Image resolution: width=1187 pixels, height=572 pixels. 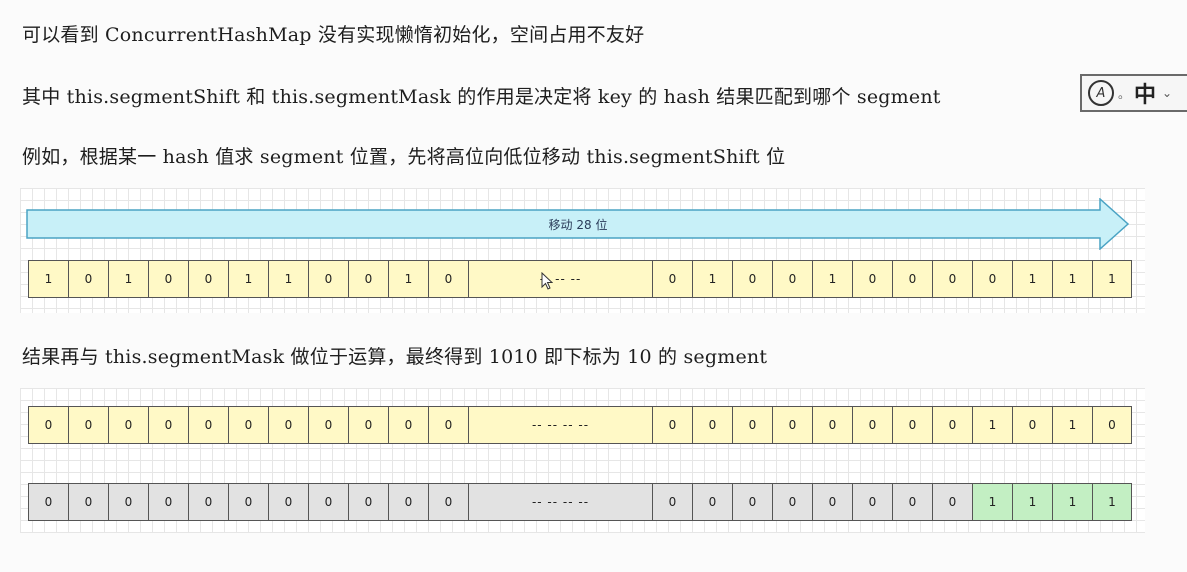 I want to click on bit-row-mask: 0 0 0 0 0 0 0 0 0 0 0 -- -- -- -- 0 0 0 0 0 0 0 0 1 1 1 1, so click(x=580, y=502).